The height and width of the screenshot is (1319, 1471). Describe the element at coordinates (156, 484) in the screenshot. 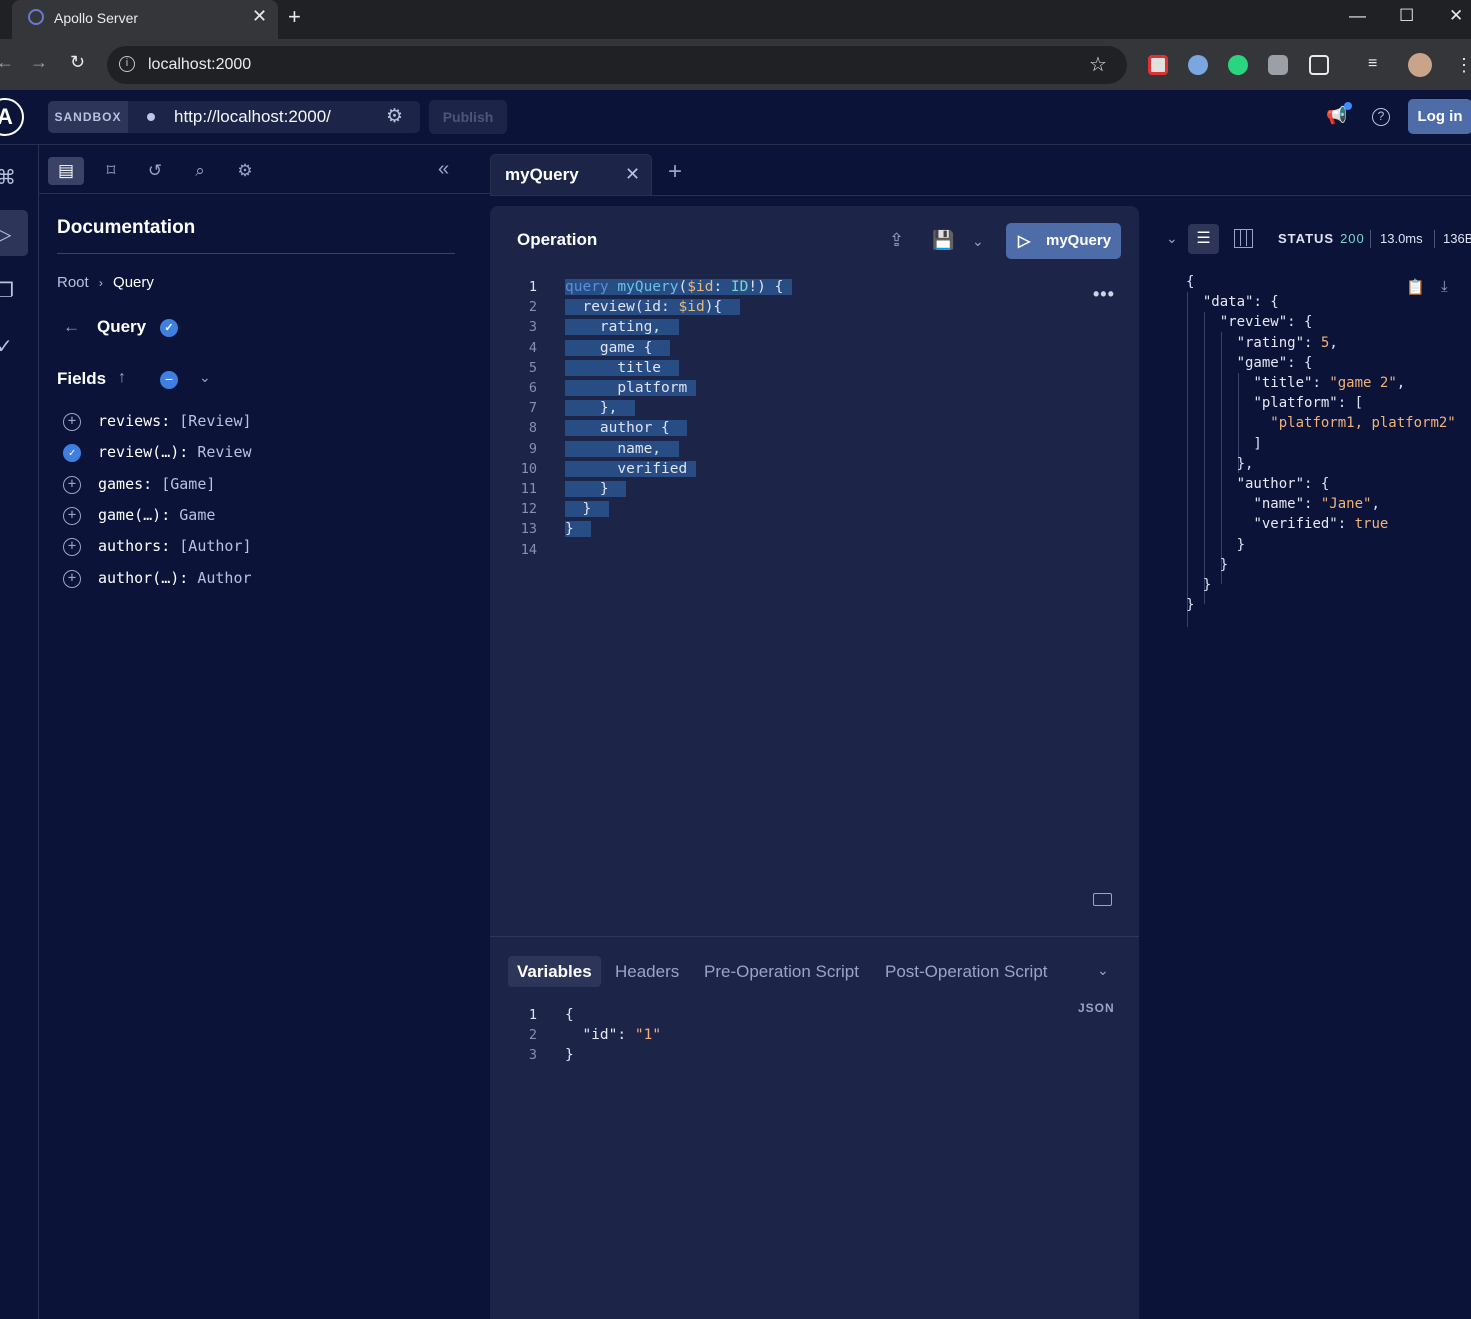

I see `field-name: games: [Game]` at that location.